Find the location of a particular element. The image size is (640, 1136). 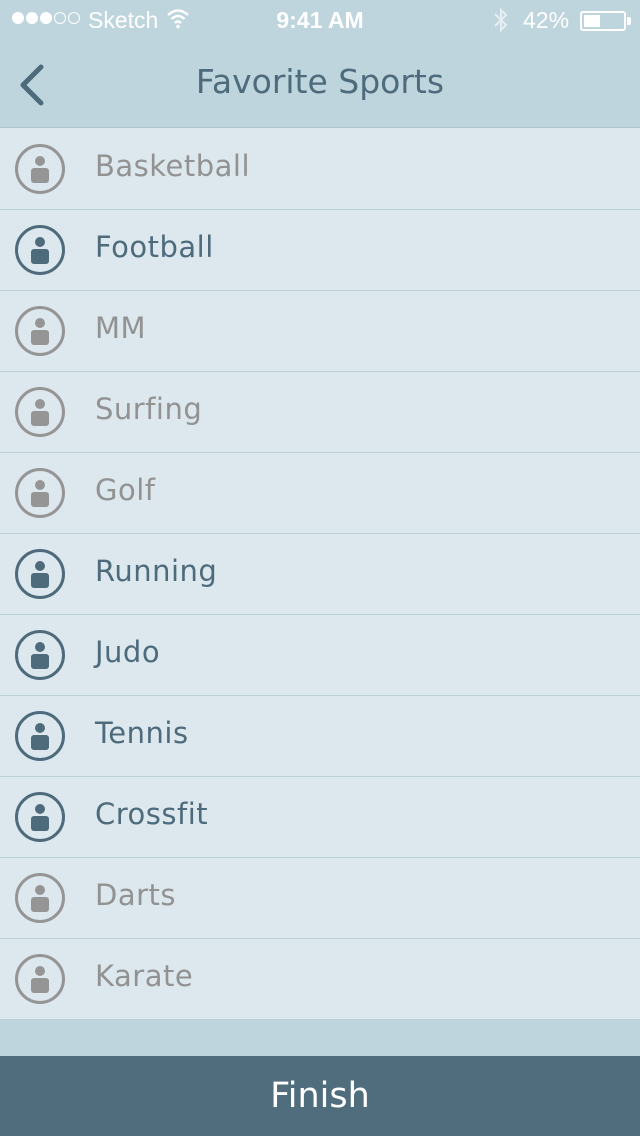

bluetooth-icon is located at coordinates (501, 20).